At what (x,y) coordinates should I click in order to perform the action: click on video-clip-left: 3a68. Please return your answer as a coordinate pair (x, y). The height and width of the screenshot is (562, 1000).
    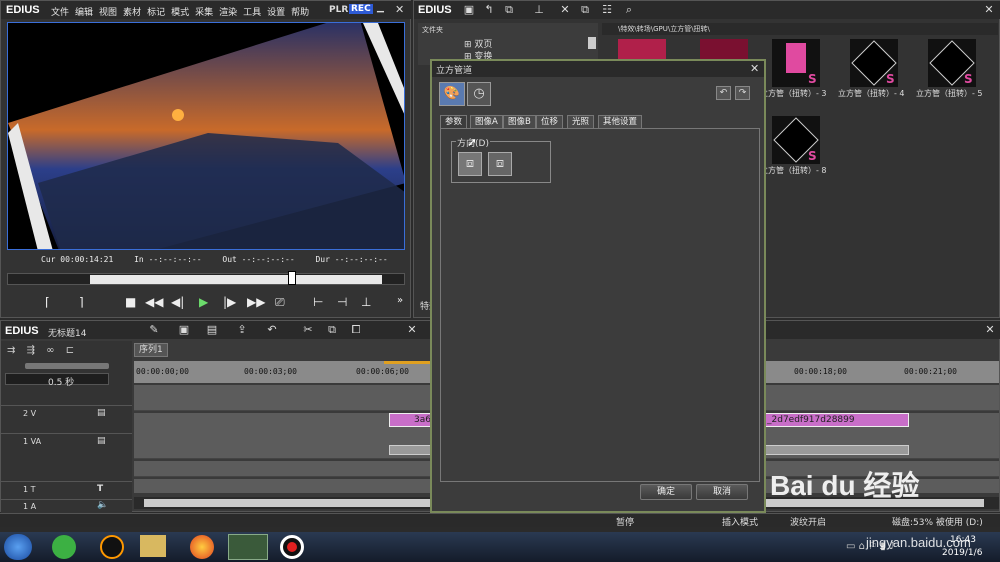
    Looking at the image, I should click on (413, 420).